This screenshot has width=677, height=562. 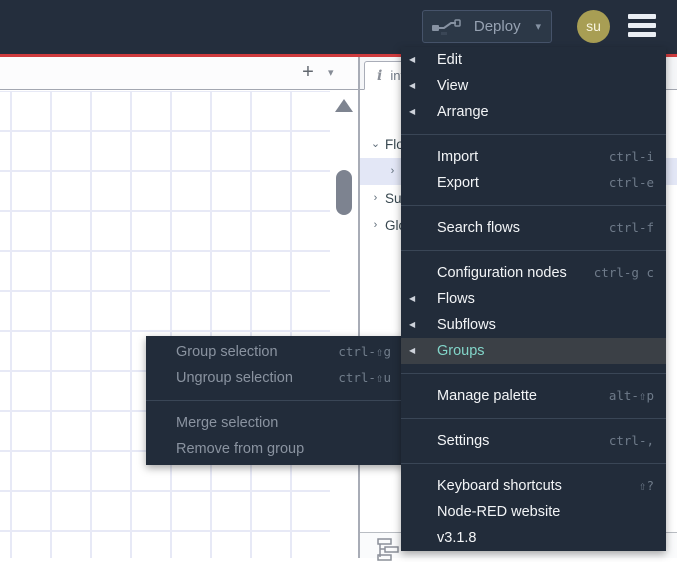 What do you see at coordinates (533, 351) in the screenshot?
I see `menu-item-groups: ◀ Groups` at bounding box center [533, 351].